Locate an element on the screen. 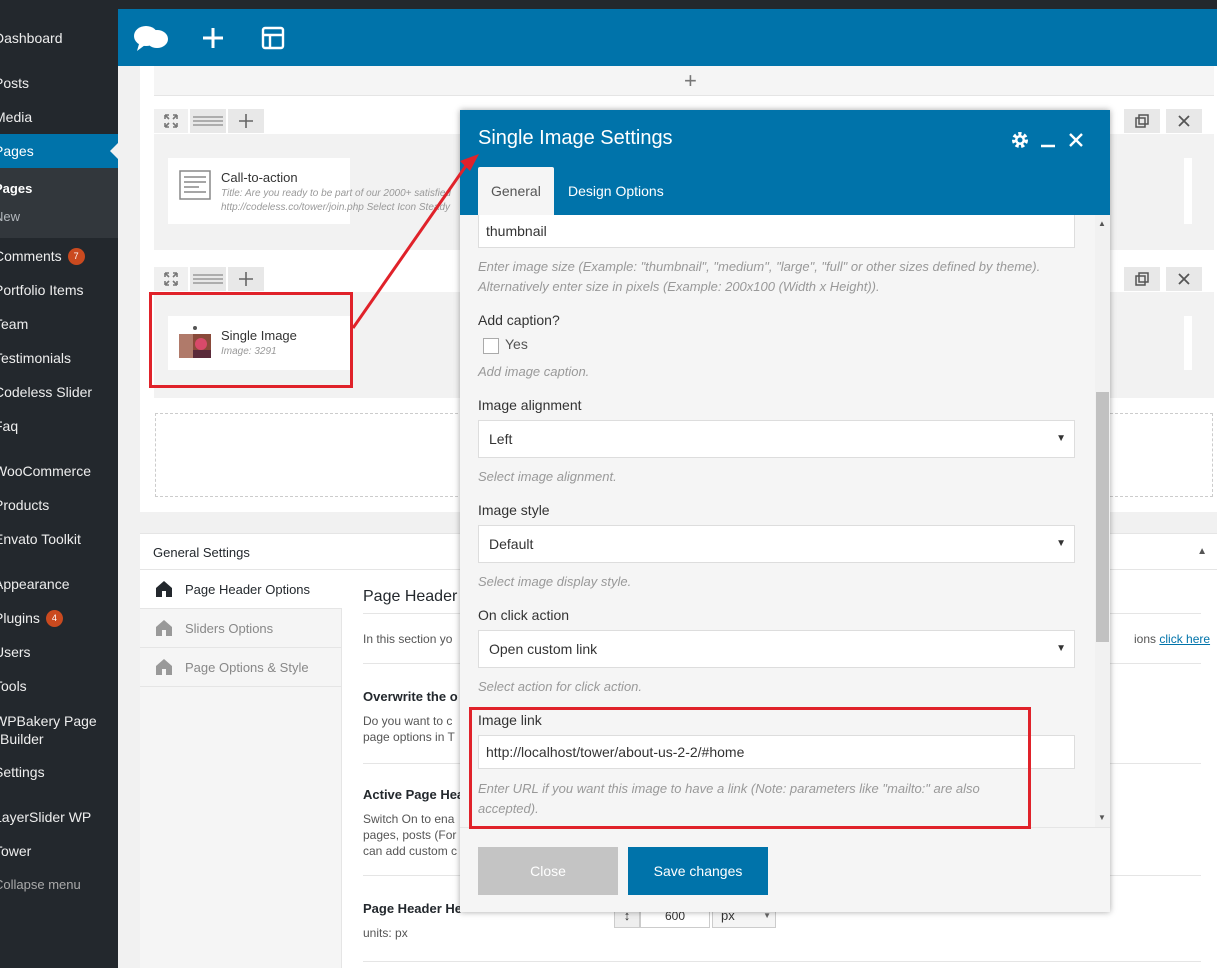  modal-scrollbar: ▲ ▼ is located at coordinates (1102, 521).